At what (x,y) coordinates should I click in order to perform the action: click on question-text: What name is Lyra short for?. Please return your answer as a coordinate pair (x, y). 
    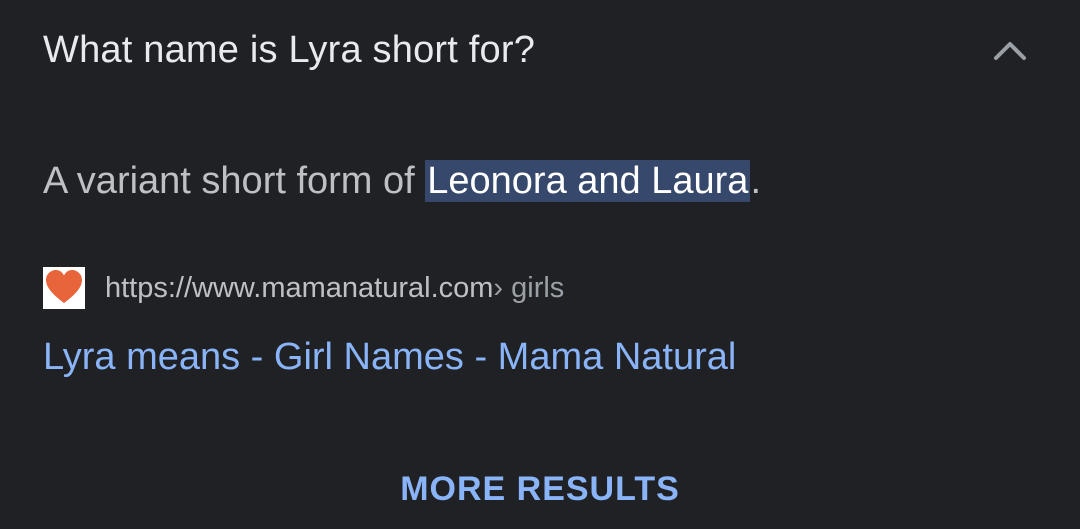
    Looking at the image, I should click on (289, 49).